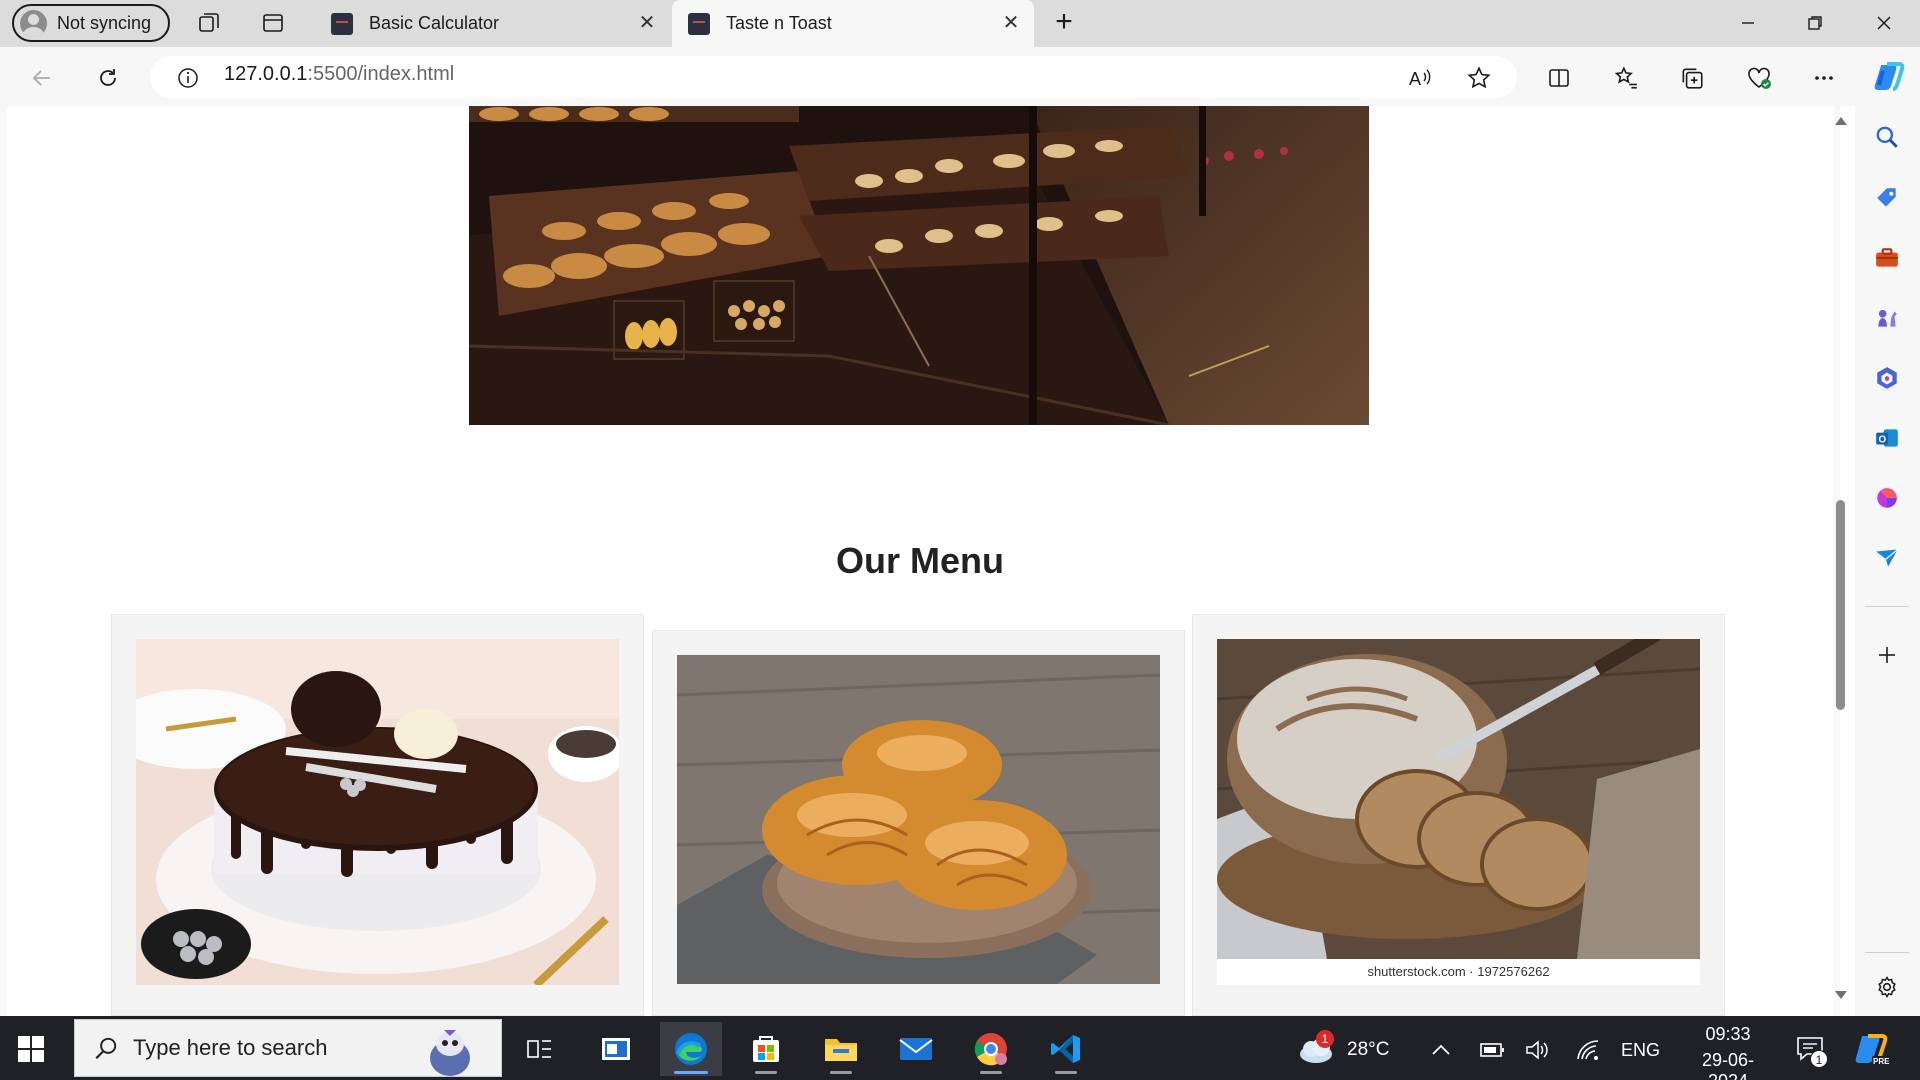 The image size is (1920, 1080). I want to click on profile-button: Not syncing, so click(91, 23).